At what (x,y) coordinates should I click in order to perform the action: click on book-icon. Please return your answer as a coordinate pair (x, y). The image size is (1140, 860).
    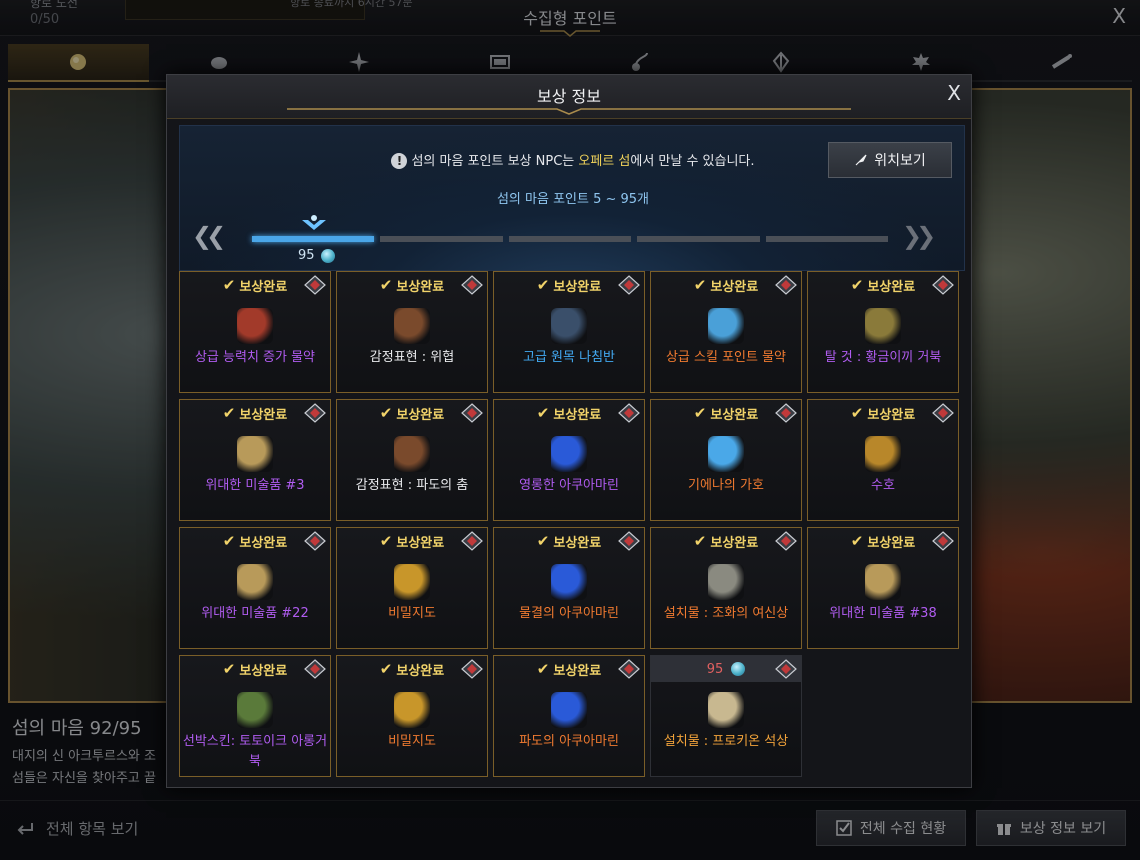
    Looking at the image, I should click on (412, 454).